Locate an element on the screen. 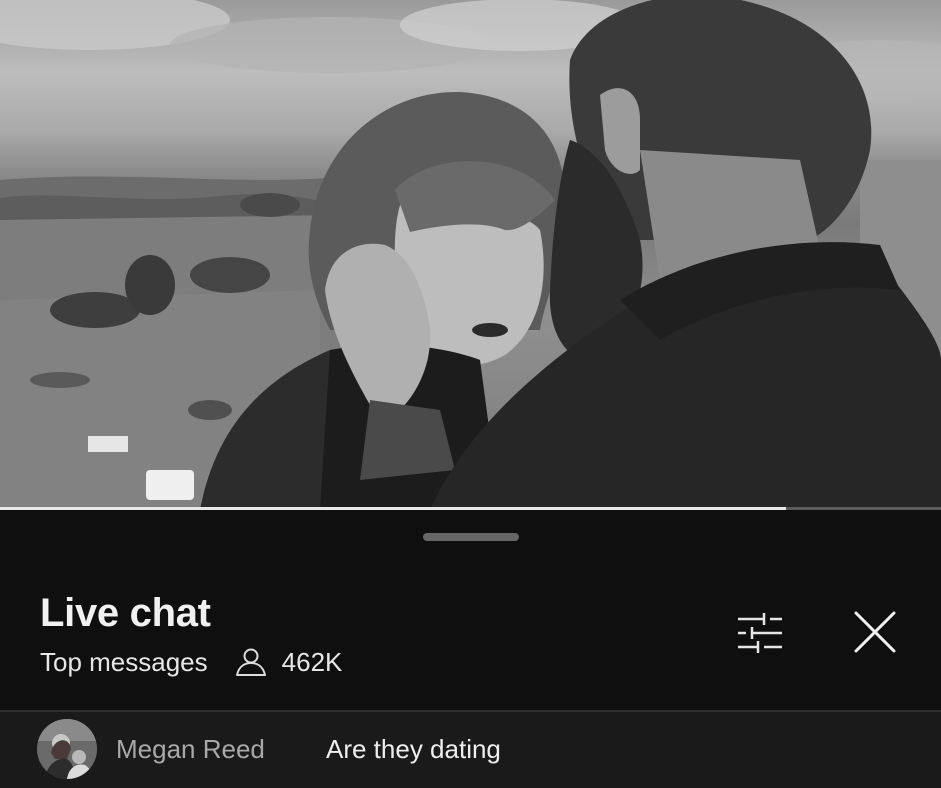 Image resolution: width=941 pixels, height=788 pixels. avatar is located at coordinates (67, 749).